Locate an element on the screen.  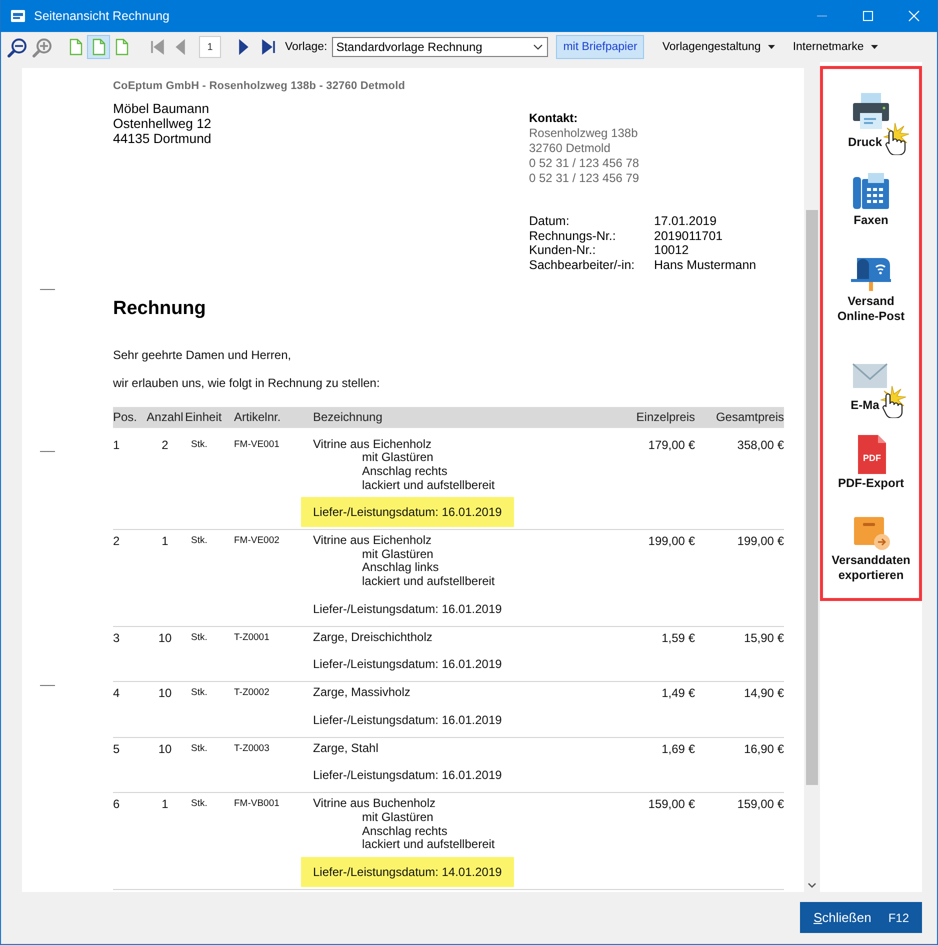
column-header: Bezeichnung is located at coordinates (348, 417).